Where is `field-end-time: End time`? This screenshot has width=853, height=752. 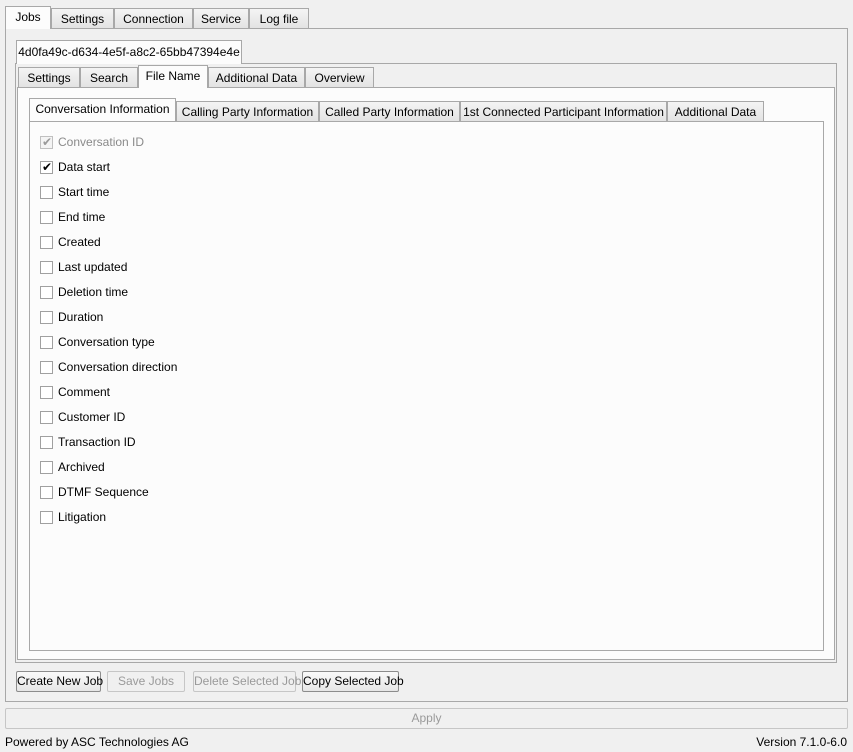
field-end-time: End time is located at coordinates (72, 217).